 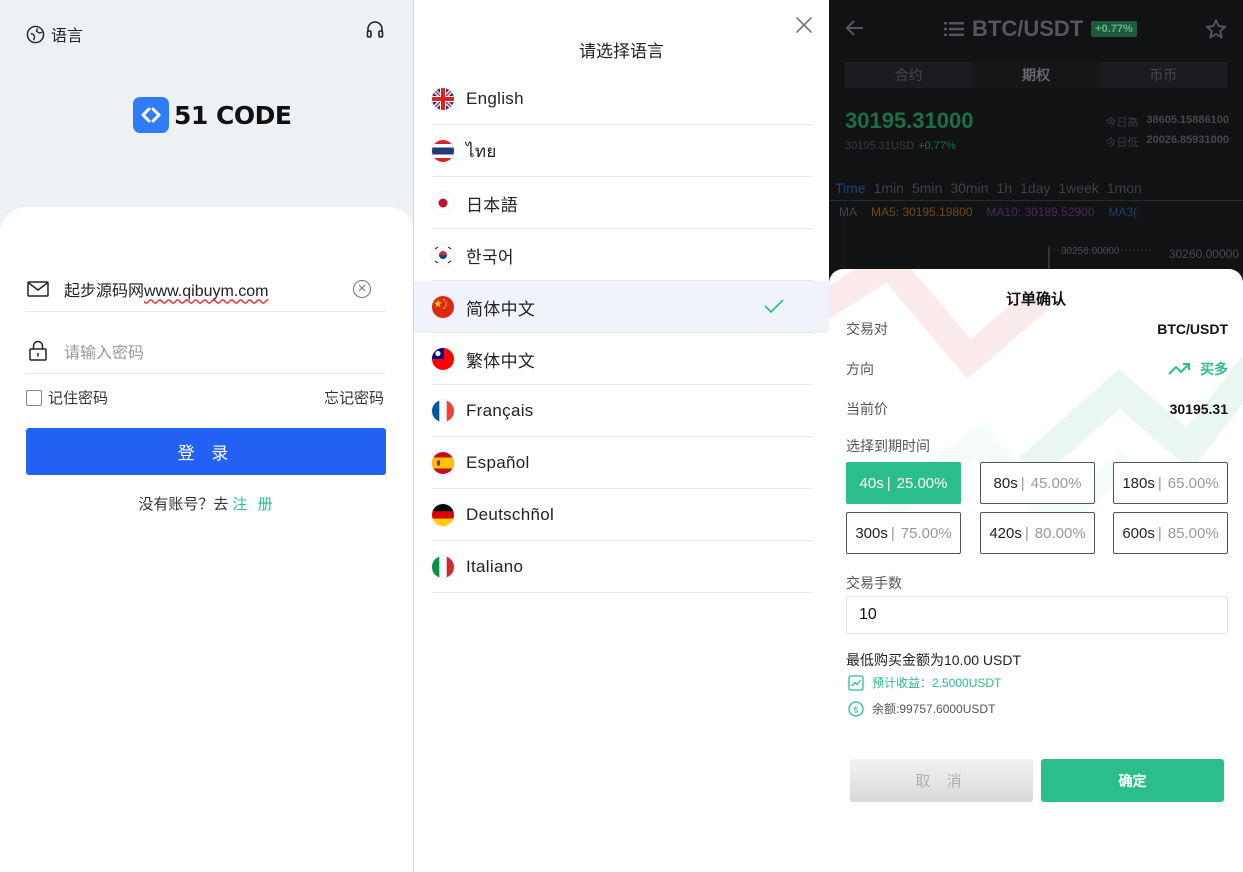 I want to click on language-label: Deutschñol, so click(x=510, y=514).